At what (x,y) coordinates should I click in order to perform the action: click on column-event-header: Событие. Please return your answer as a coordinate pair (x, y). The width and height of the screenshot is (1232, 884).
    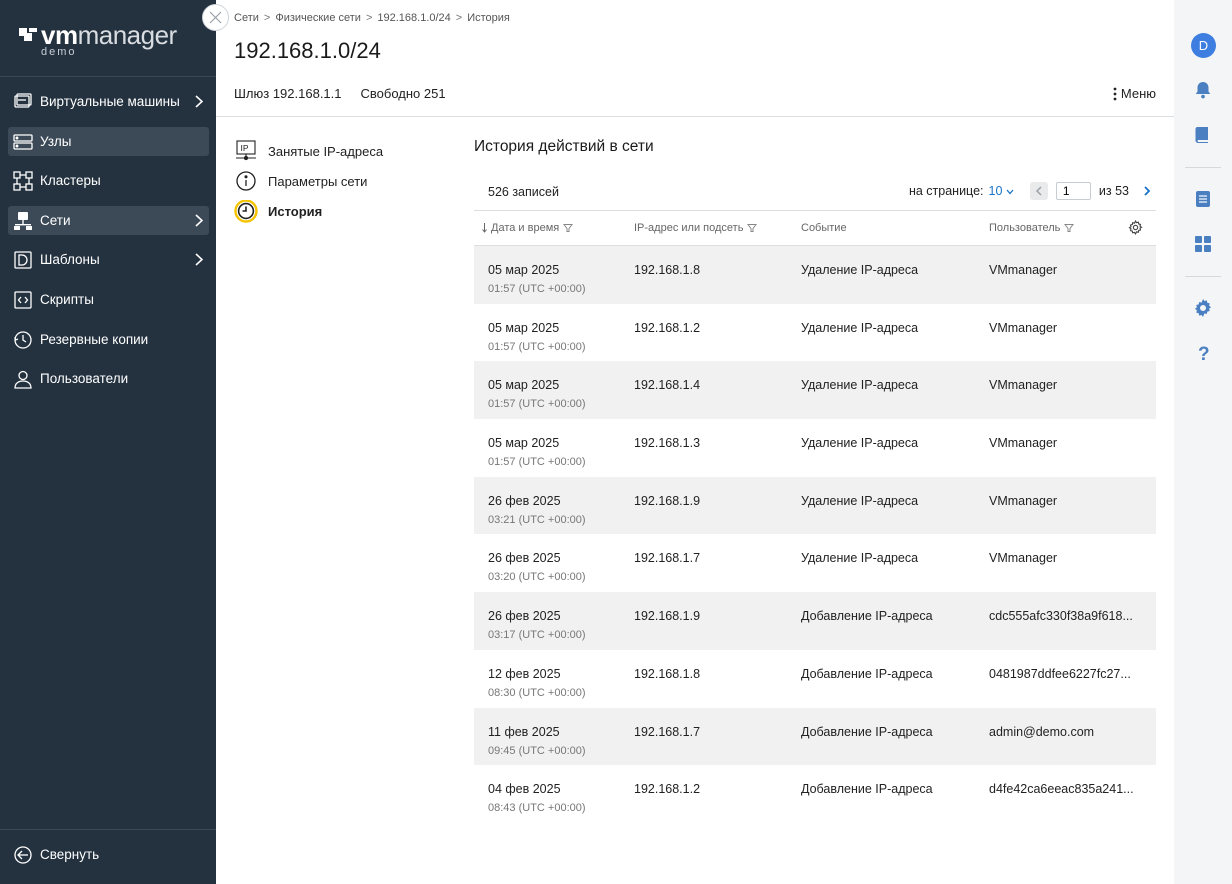
    Looking at the image, I should click on (824, 228).